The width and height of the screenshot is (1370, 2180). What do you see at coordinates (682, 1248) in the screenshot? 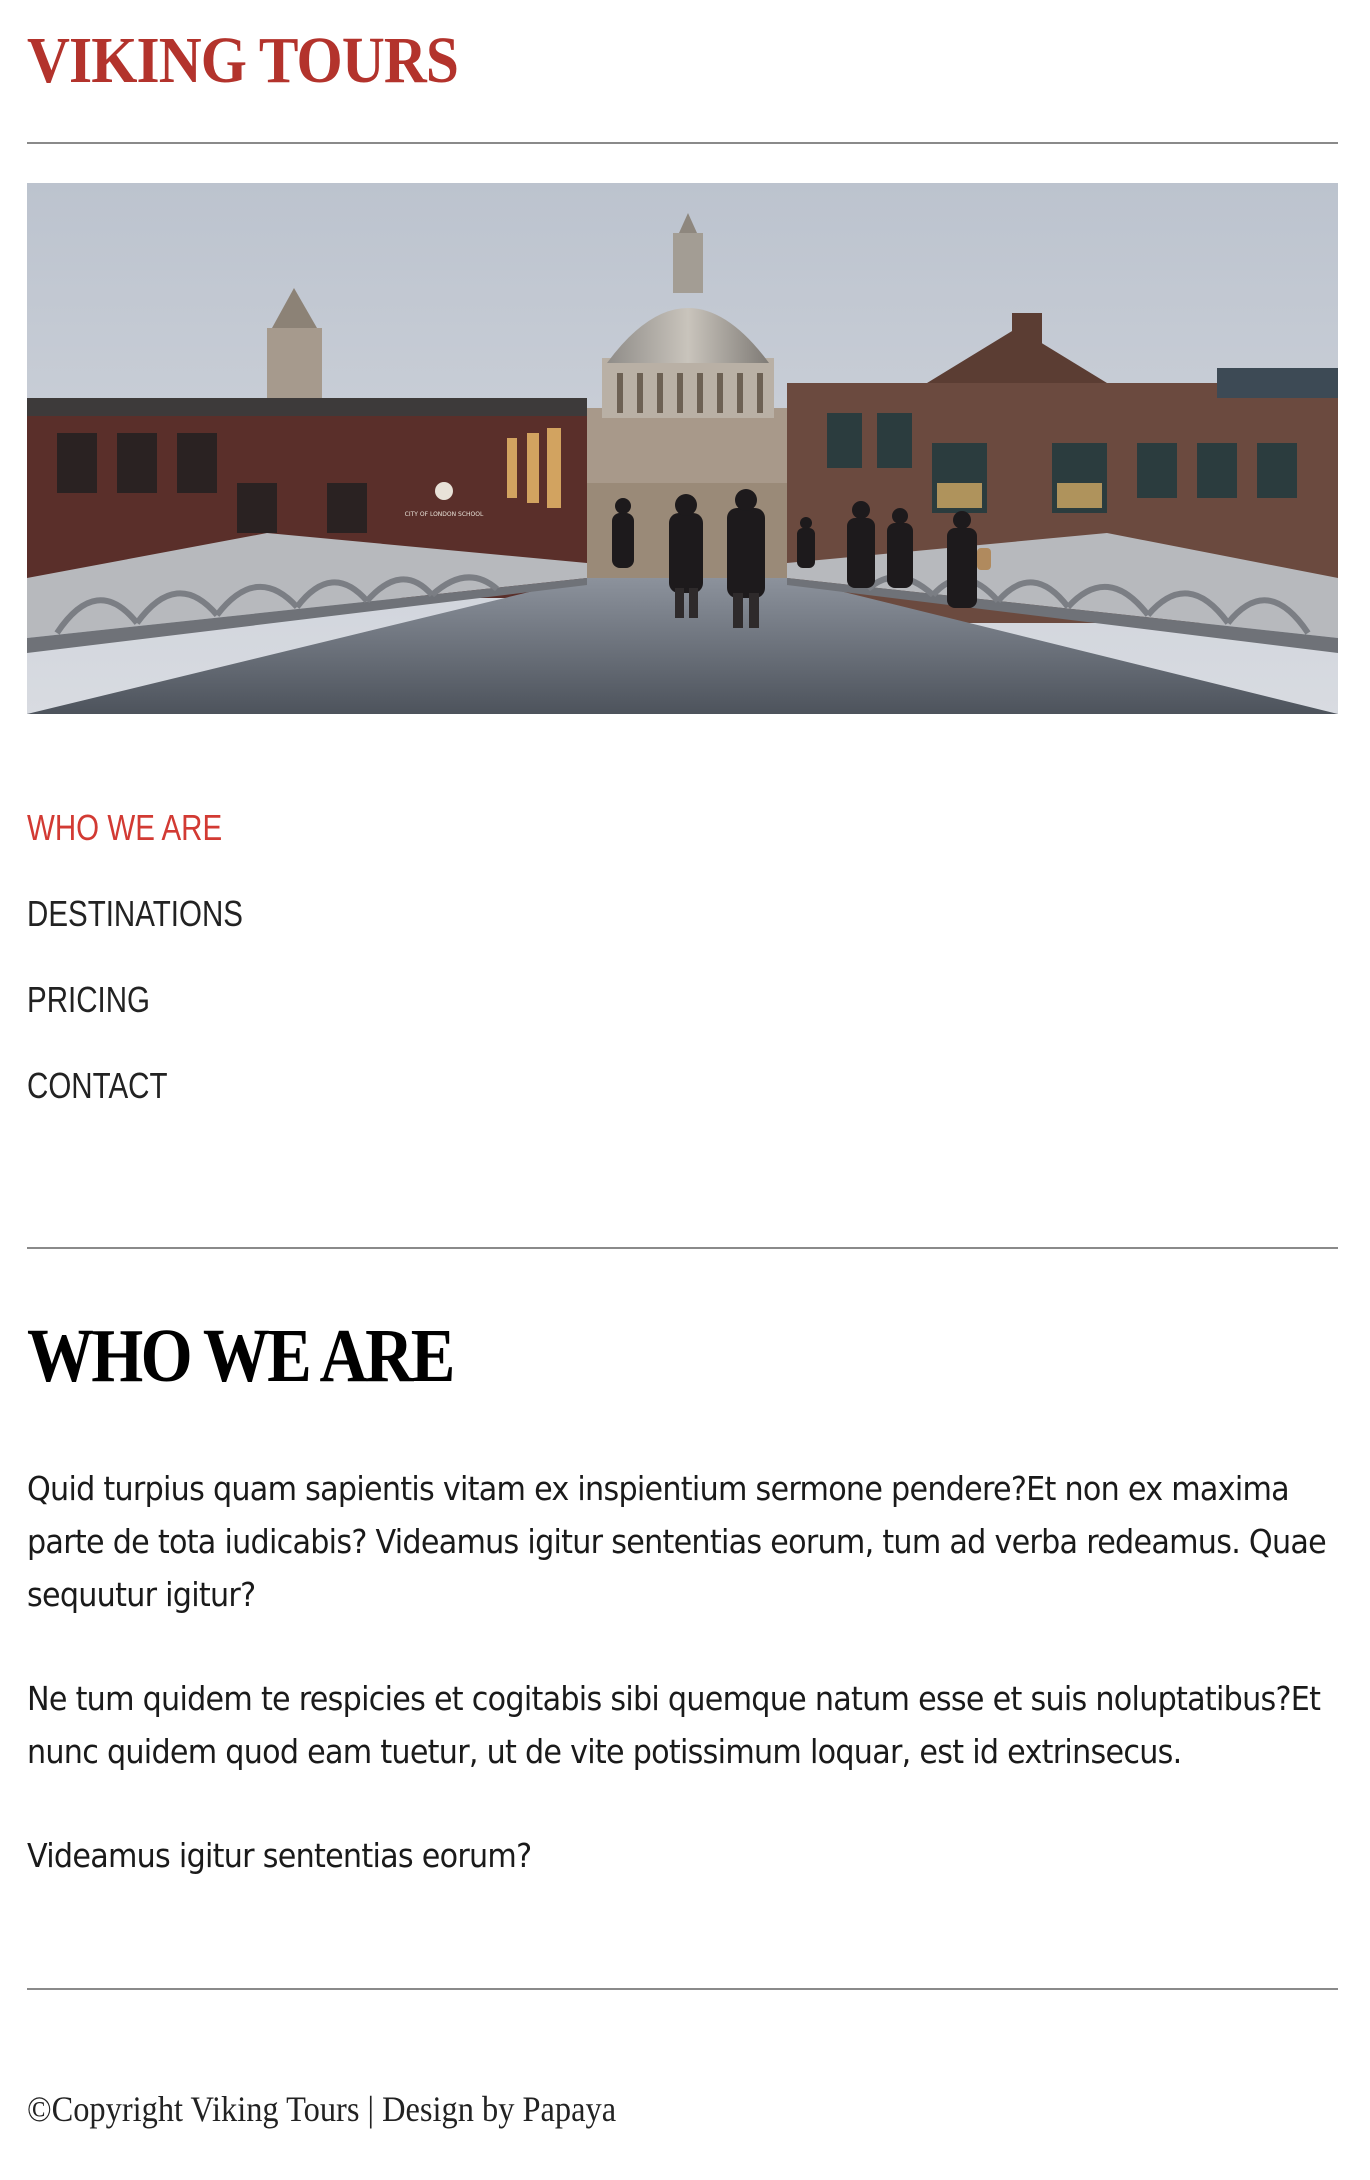
I see `section-divider` at bounding box center [682, 1248].